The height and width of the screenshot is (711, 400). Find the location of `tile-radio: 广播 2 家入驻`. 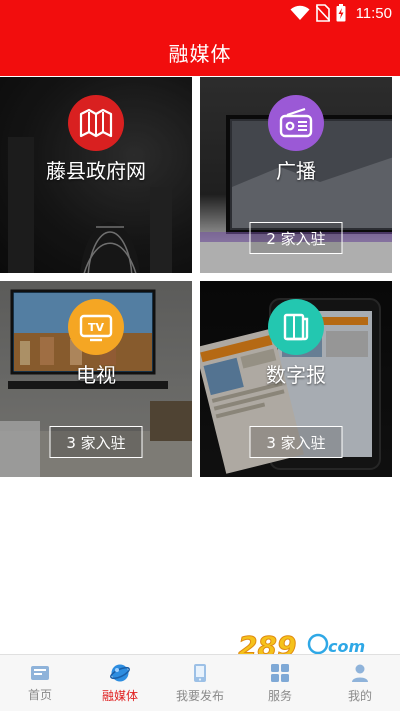

tile-radio: 广播 2 家入驻 is located at coordinates (296, 175).